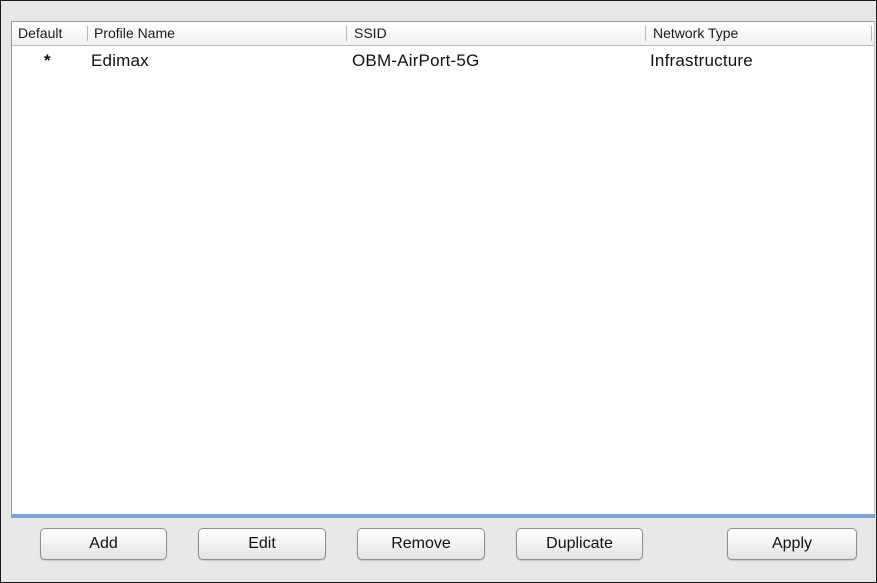 The image size is (877, 583). Describe the element at coordinates (792, 544) in the screenshot. I see `apply-button: Apply` at that location.